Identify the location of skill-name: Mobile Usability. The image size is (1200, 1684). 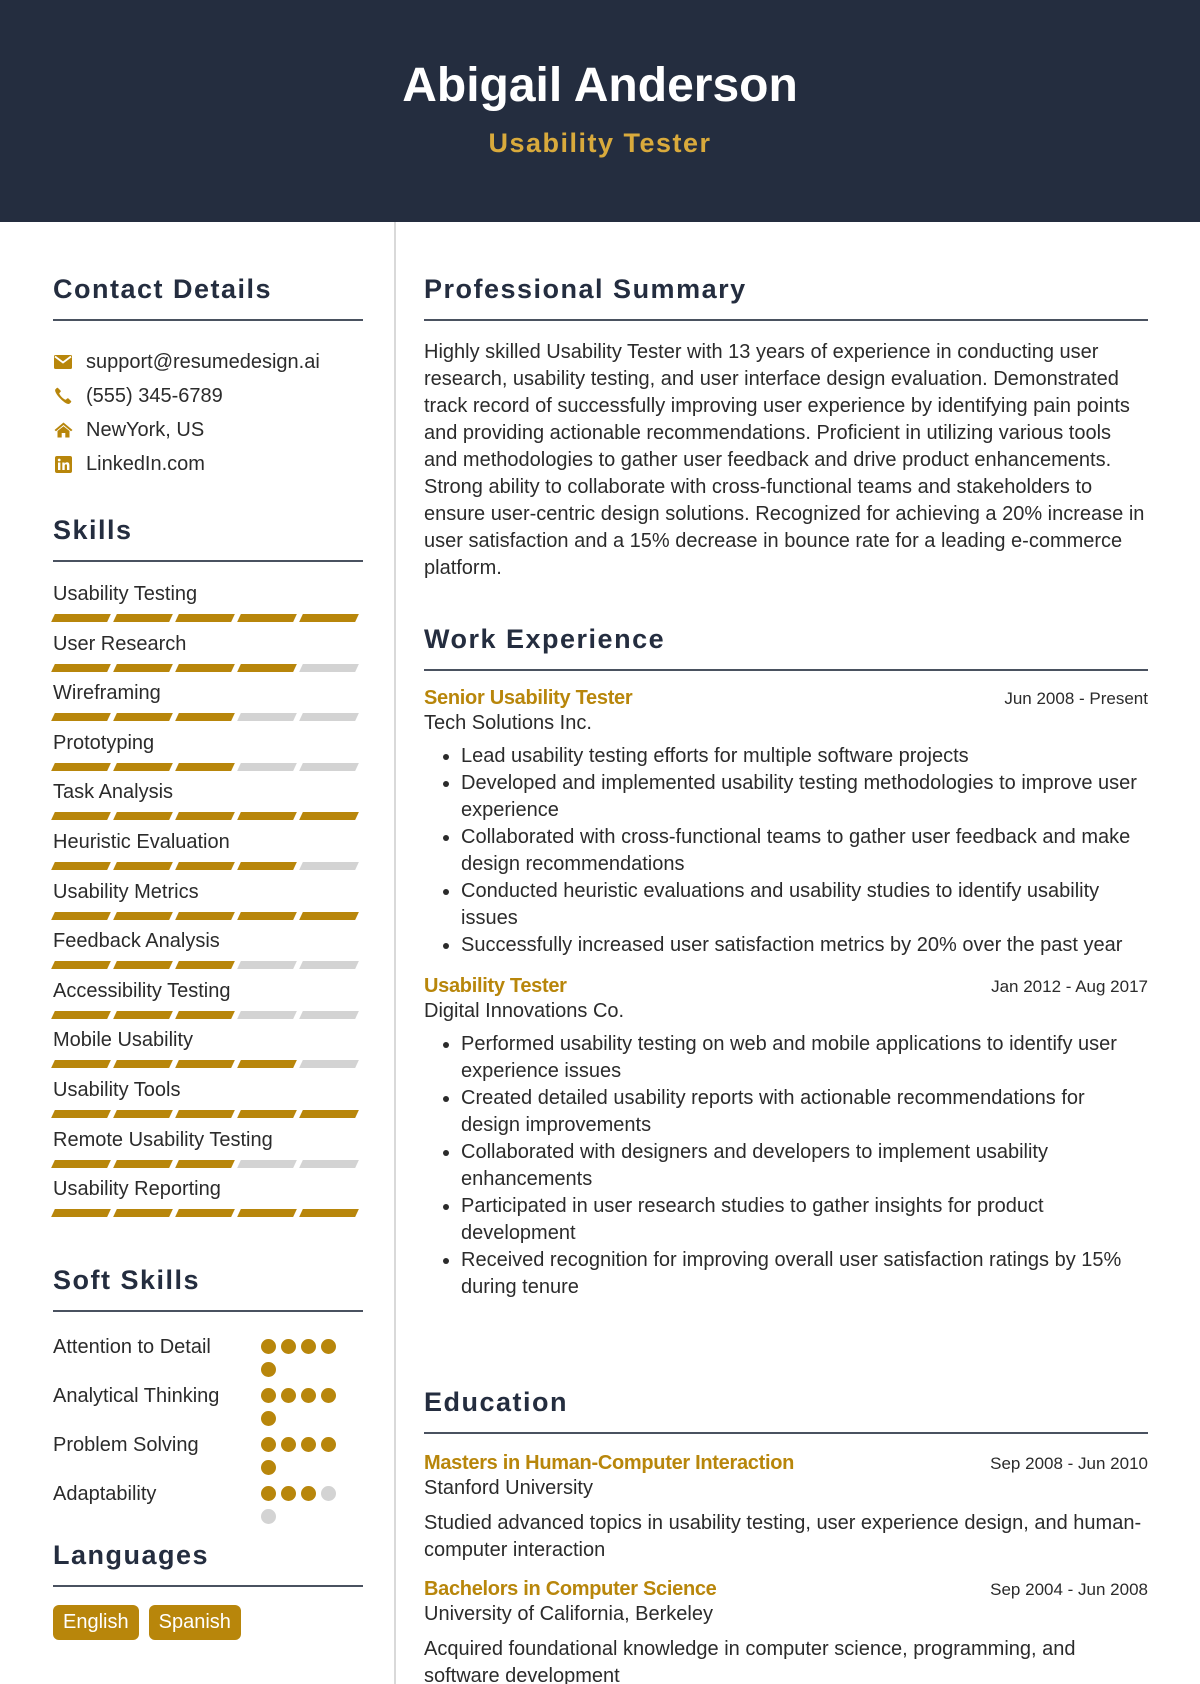
(123, 1040).